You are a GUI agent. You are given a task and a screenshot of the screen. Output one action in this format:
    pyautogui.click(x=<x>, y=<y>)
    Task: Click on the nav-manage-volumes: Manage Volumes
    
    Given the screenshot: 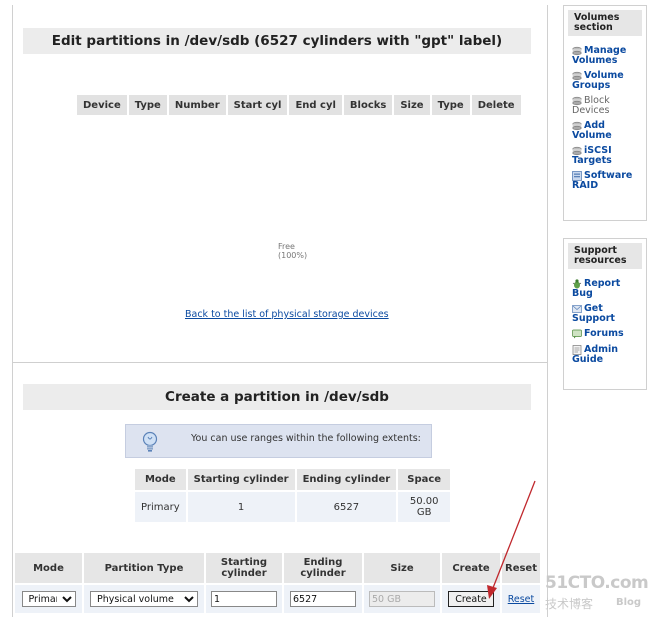 What is the action you would take?
    pyautogui.click(x=607, y=56)
    